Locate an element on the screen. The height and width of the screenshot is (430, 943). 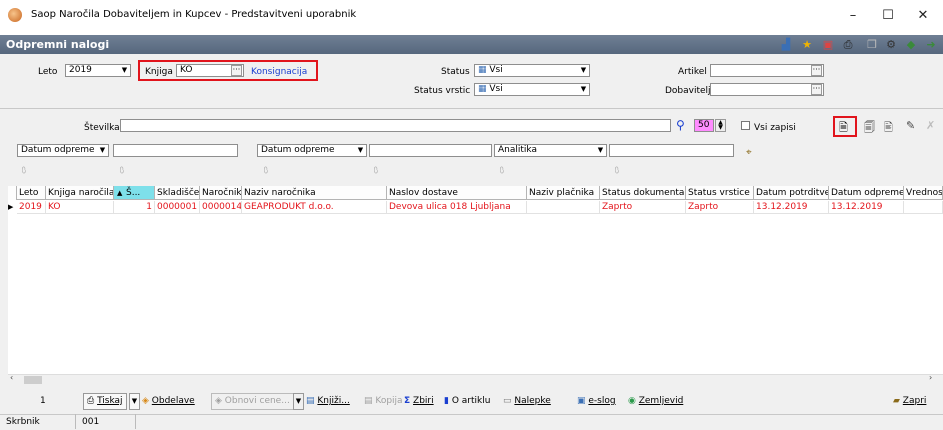
notes-icon: ✎ is located at coordinates (910, 125).